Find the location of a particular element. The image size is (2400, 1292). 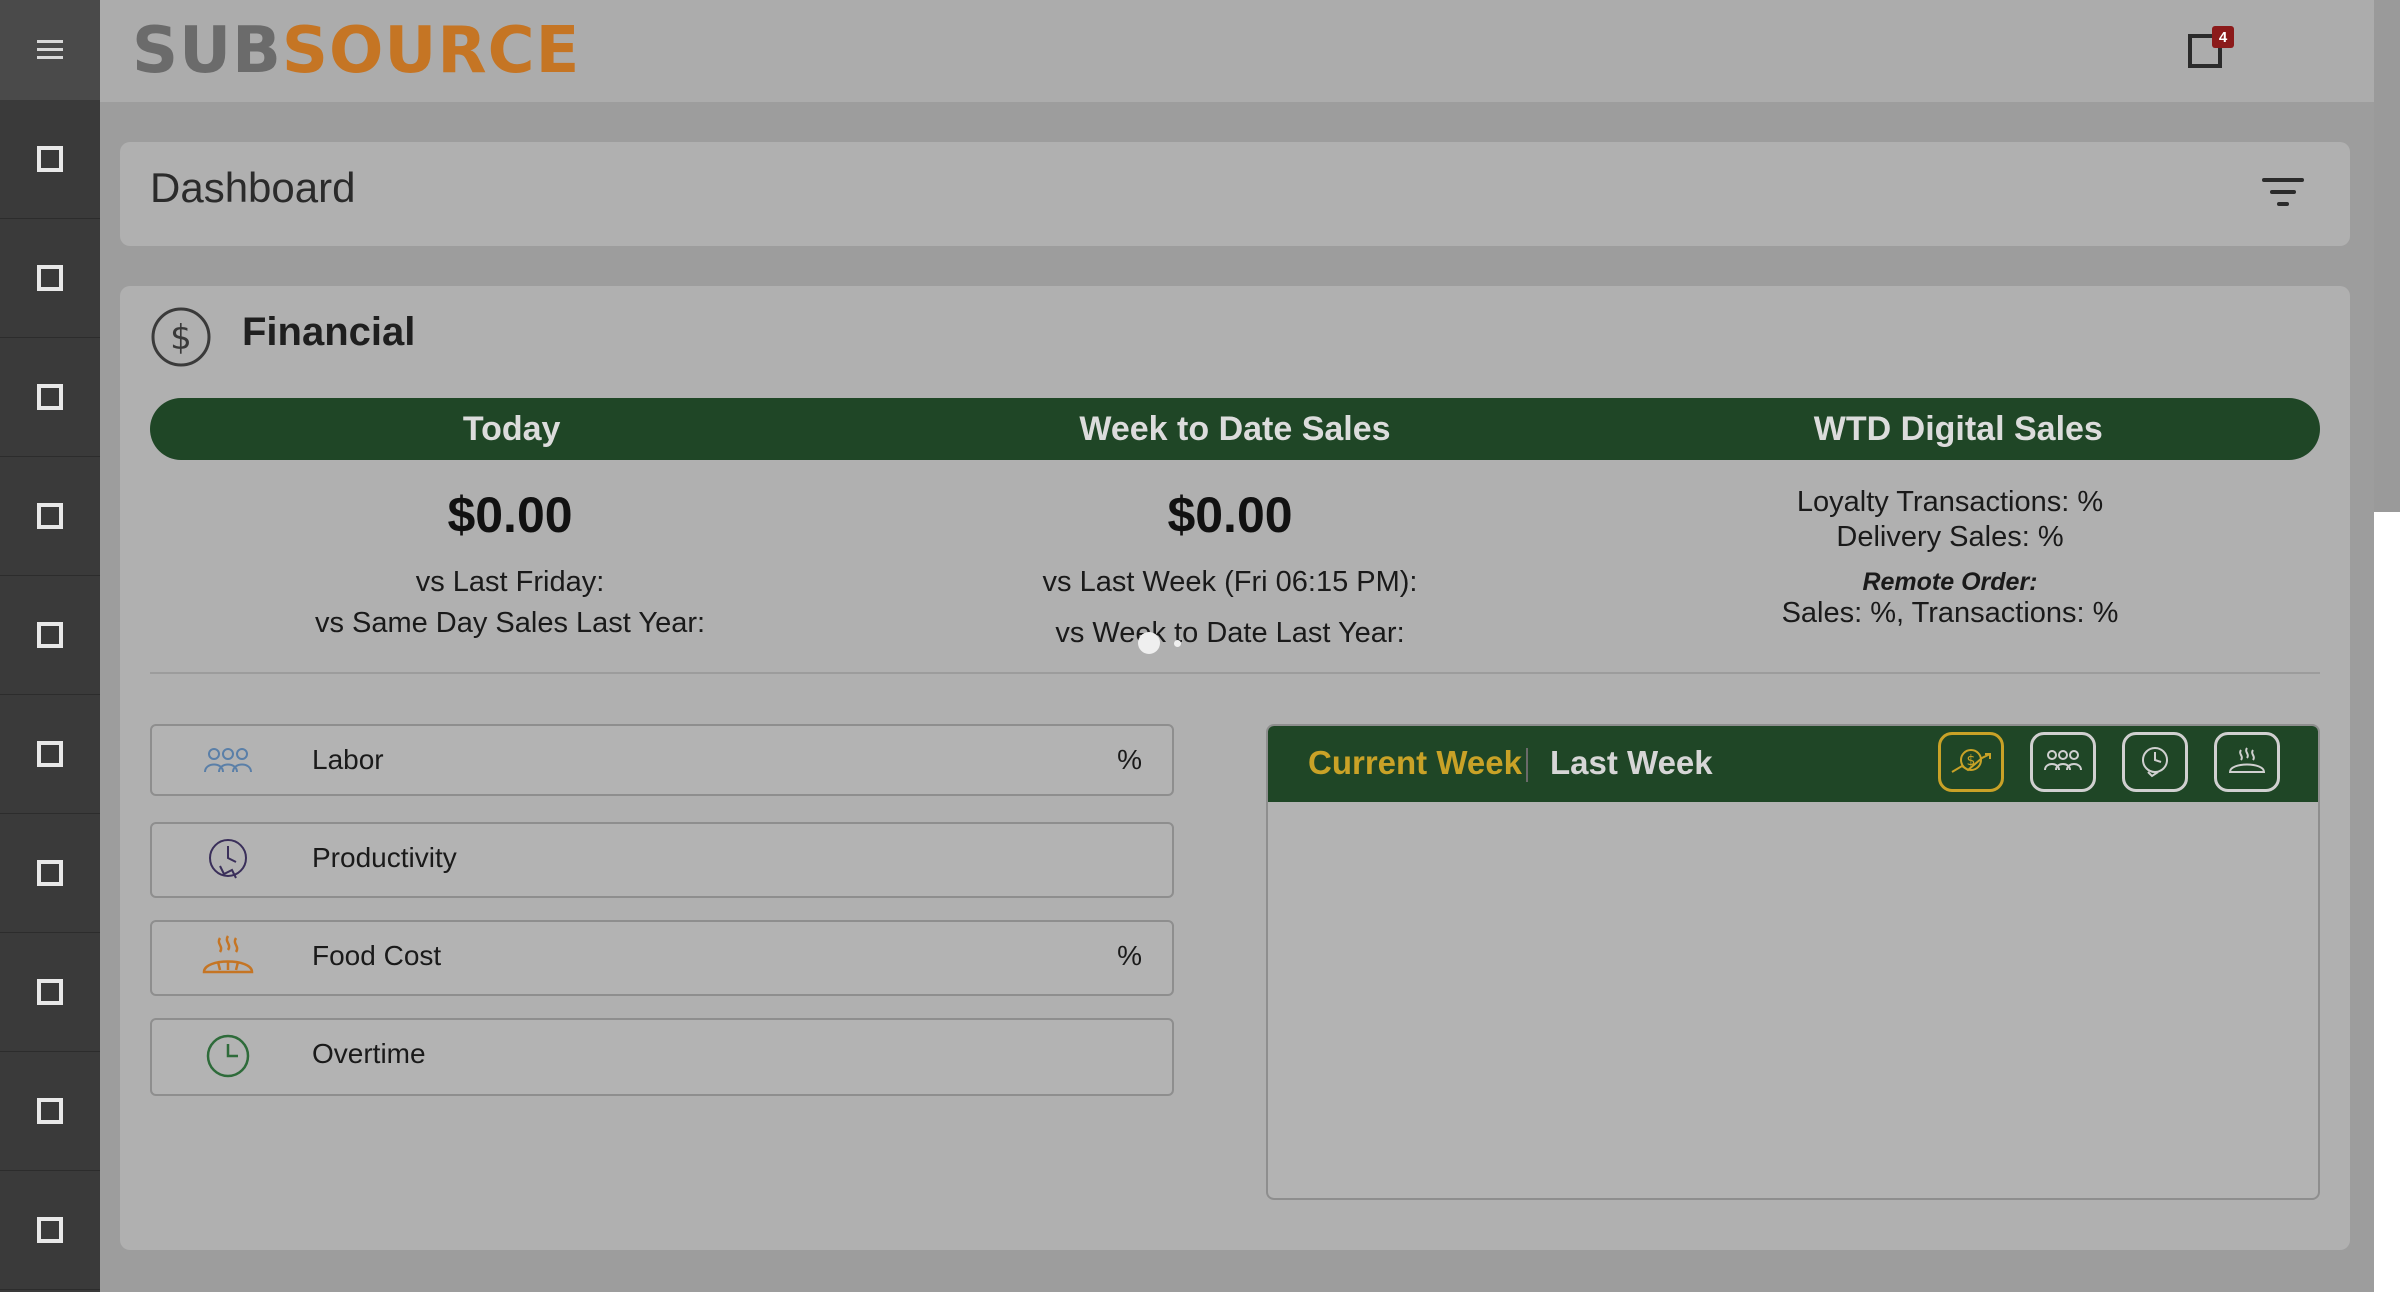

food-cost-chart-button is located at coordinates (2247, 762).